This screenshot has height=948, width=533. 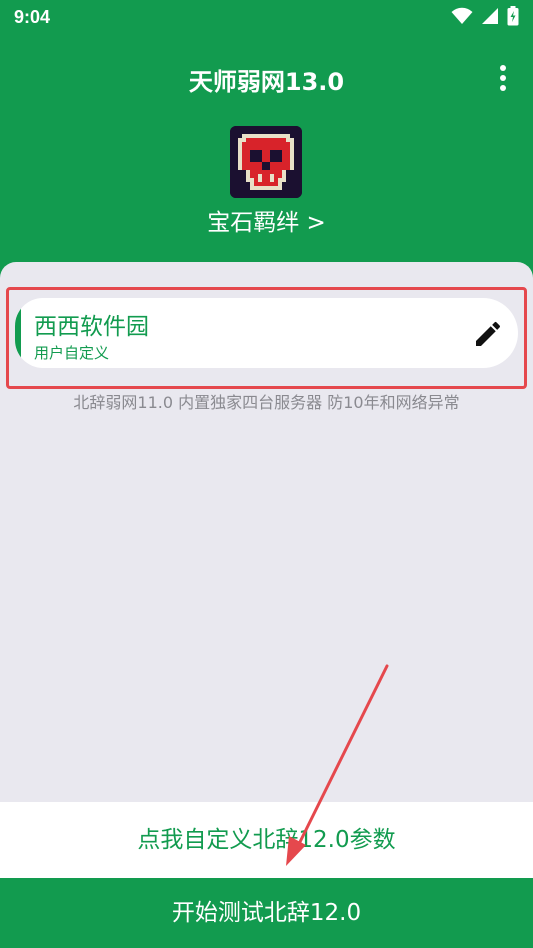 What do you see at coordinates (32, 17) in the screenshot?
I see `status-time: 9:04` at bounding box center [32, 17].